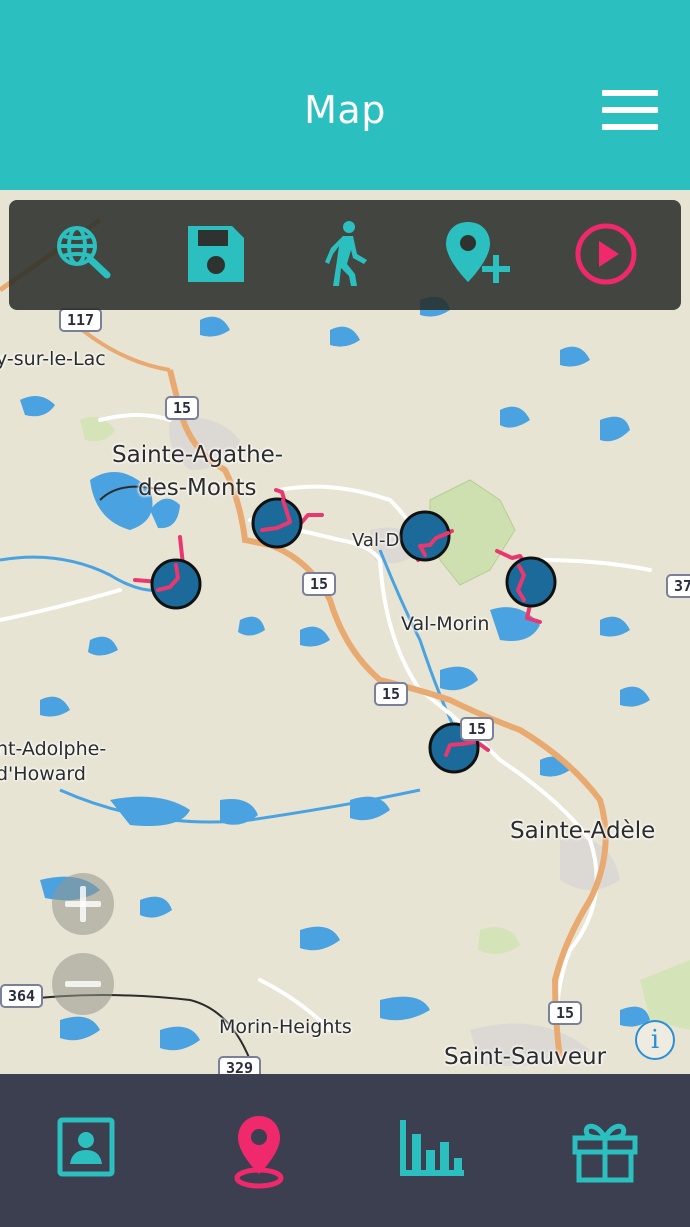 The image size is (690, 1227). What do you see at coordinates (53, 749) in the screenshot?
I see `place-label: nt-Adolphe-` at bounding box center [53, 749].